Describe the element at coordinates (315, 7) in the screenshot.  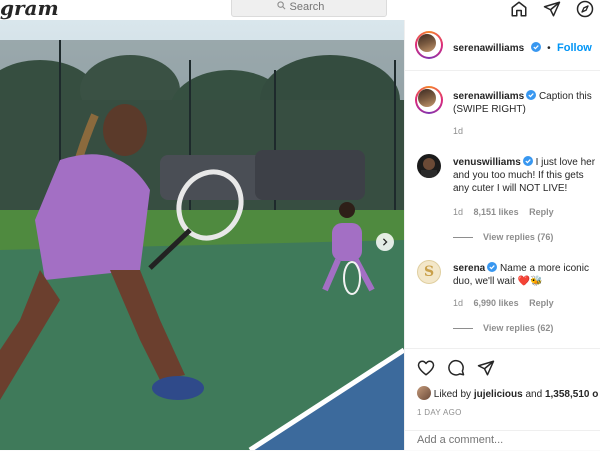
I see `search-input` at that location.